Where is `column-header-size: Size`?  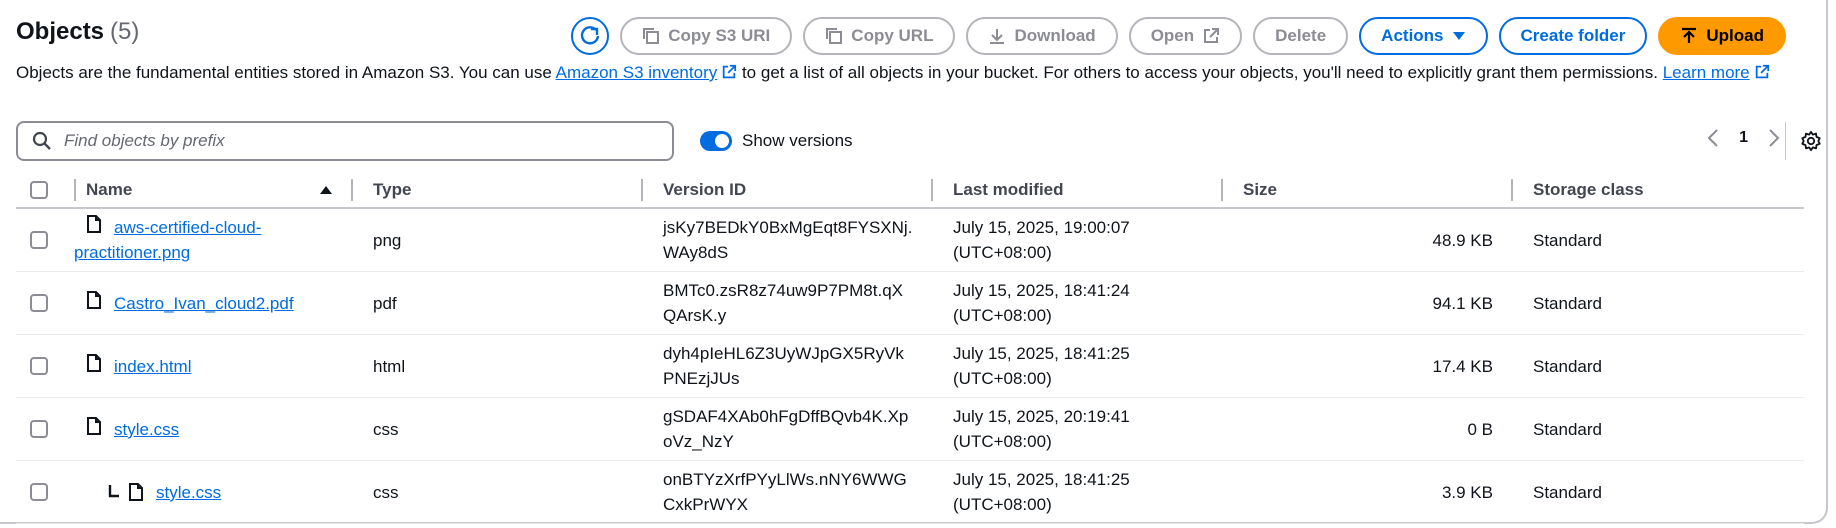
column-header-size: Size is located at coordinates (1368, 191).